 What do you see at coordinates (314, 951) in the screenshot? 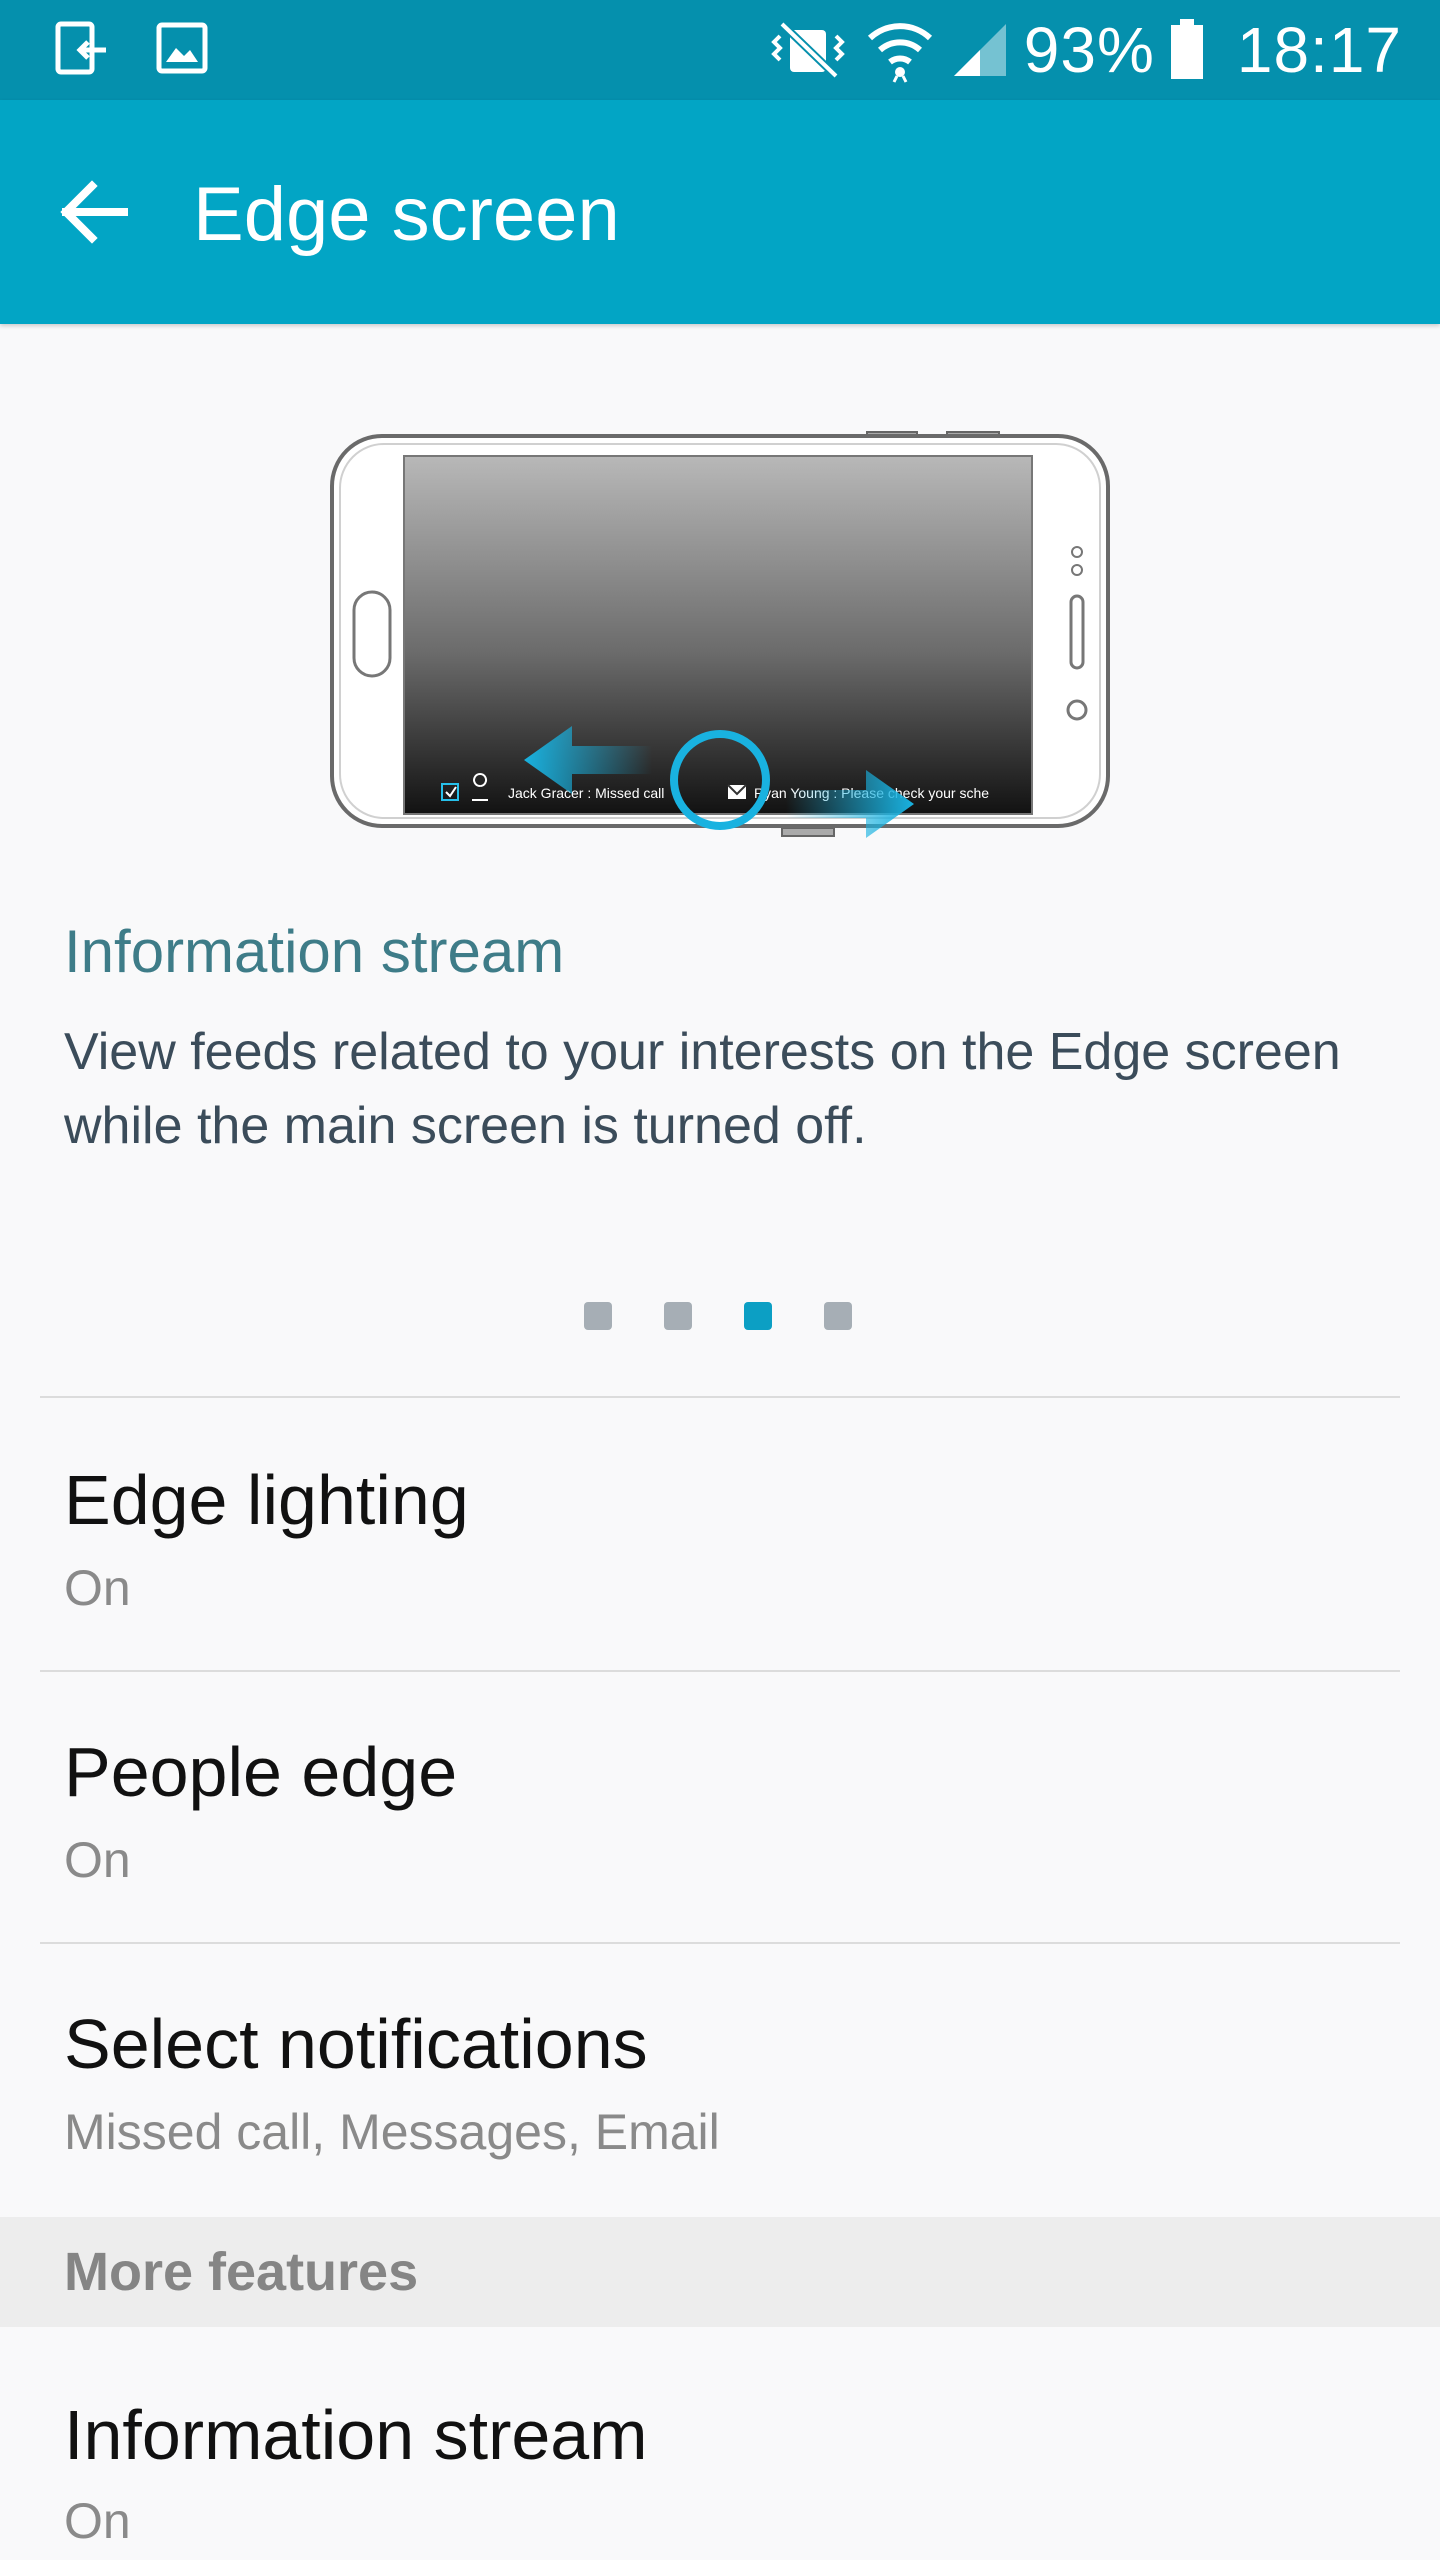
I see `carousel-title: Information stream` at bounding box center [314, 951].